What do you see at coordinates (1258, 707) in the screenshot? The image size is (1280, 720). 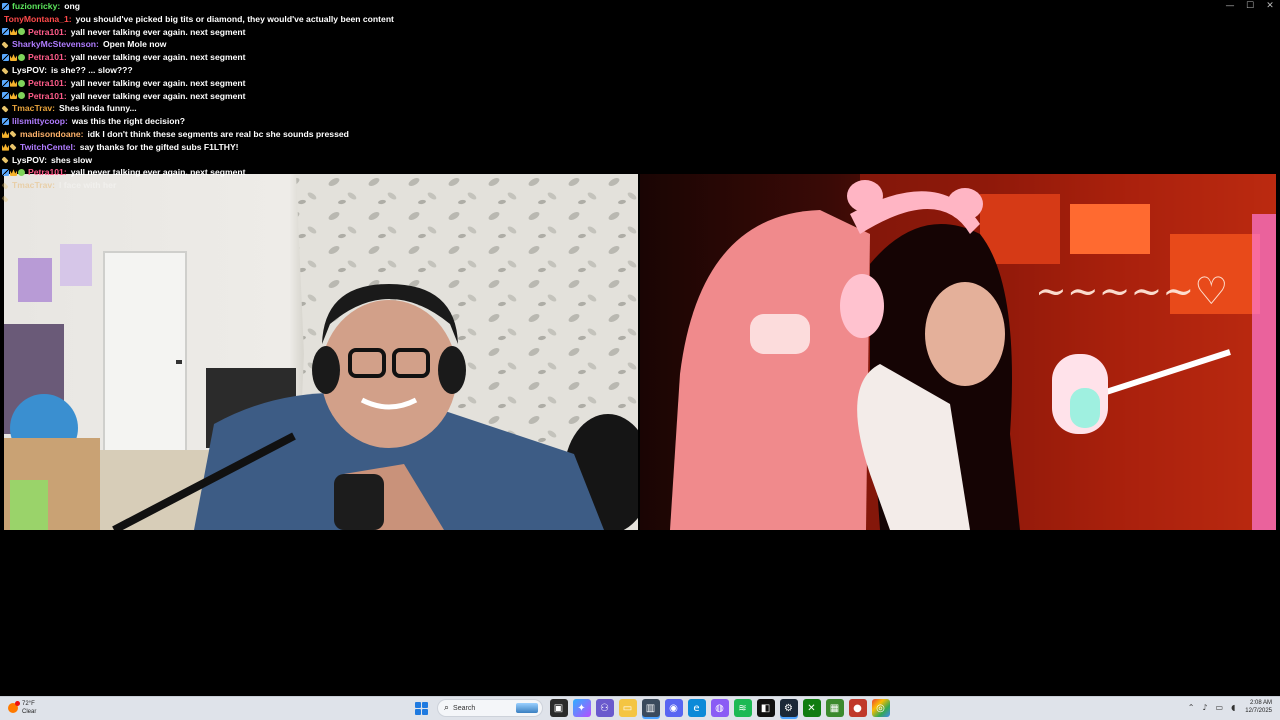 I see `clock: 2:08 AM 12/7/2025` at bounding box center [1258, 707].